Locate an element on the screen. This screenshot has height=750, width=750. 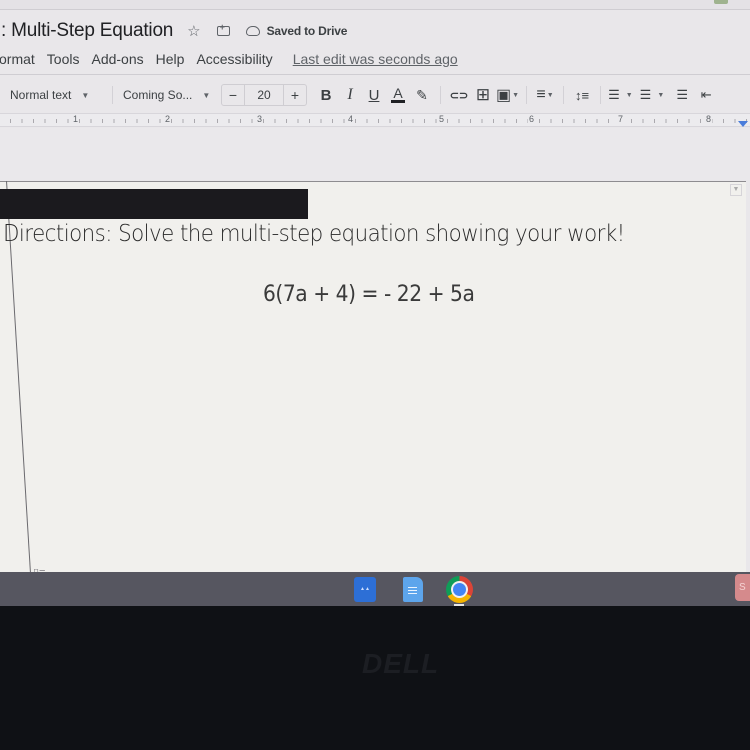
menu-accessibility: Accessibility is located at coordinates (234, 59).